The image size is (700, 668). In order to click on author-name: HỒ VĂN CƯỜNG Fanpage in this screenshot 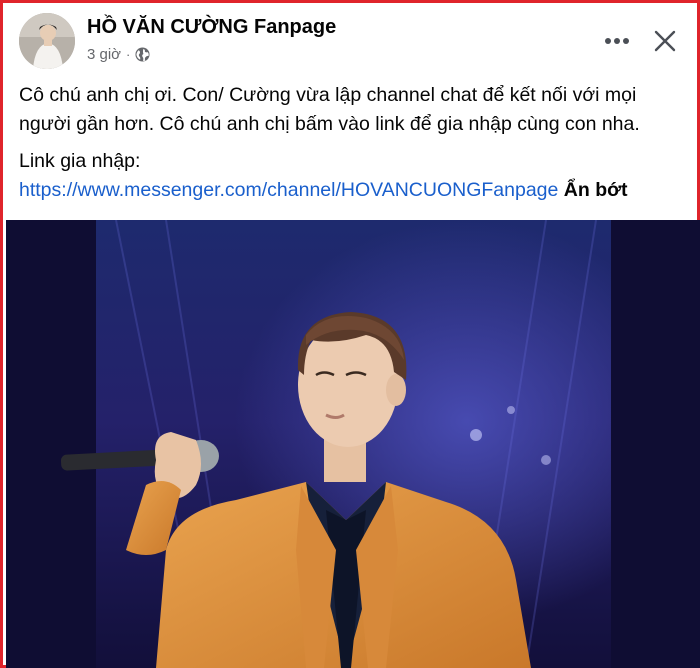, I will do `click(211, 27)`.